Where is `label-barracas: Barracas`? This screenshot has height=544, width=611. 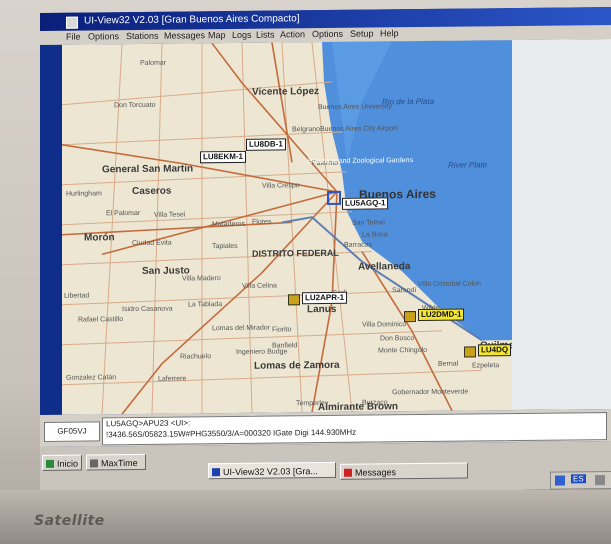
label-barracas: Barracas is located at coordinates (358, 245).